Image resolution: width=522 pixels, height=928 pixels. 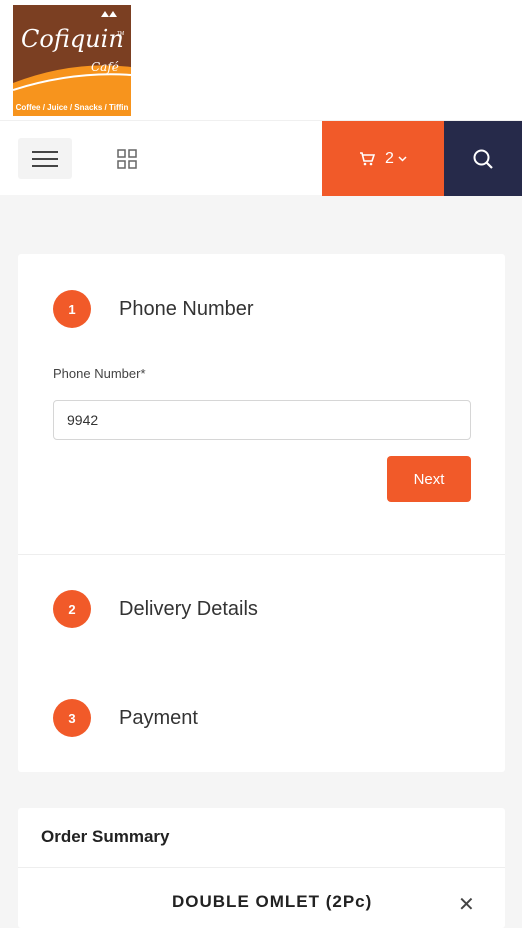 I want to click on logo-tagline: Coffee / Juice / Snacks / Tiffin, so click(x=72, y=107).